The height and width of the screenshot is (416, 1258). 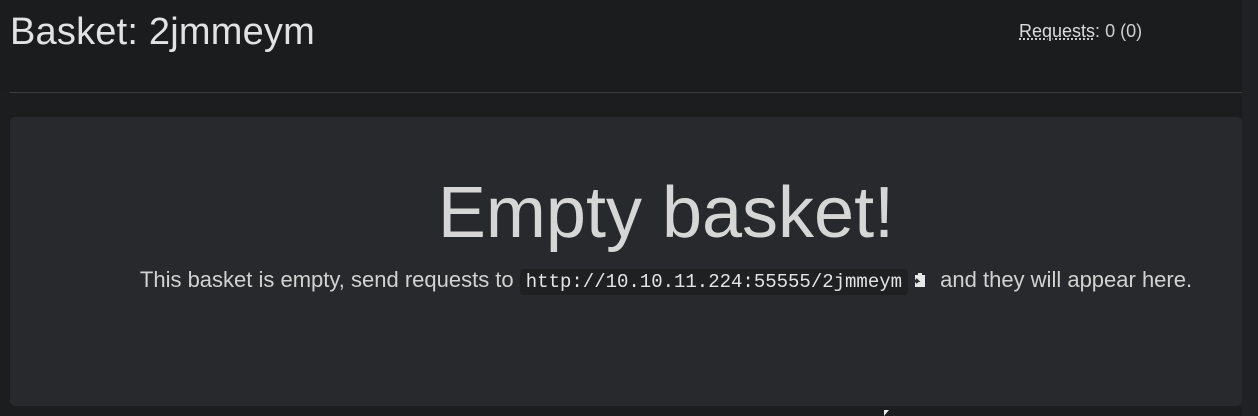 I want to click on header-divider, so click(x=634, y=92).